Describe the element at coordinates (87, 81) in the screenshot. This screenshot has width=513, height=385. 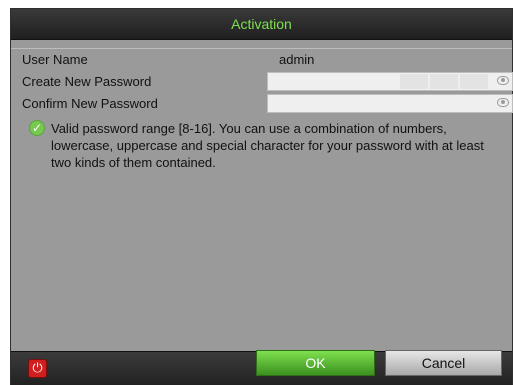
I see `create-password-label: Create New Password` at that location.